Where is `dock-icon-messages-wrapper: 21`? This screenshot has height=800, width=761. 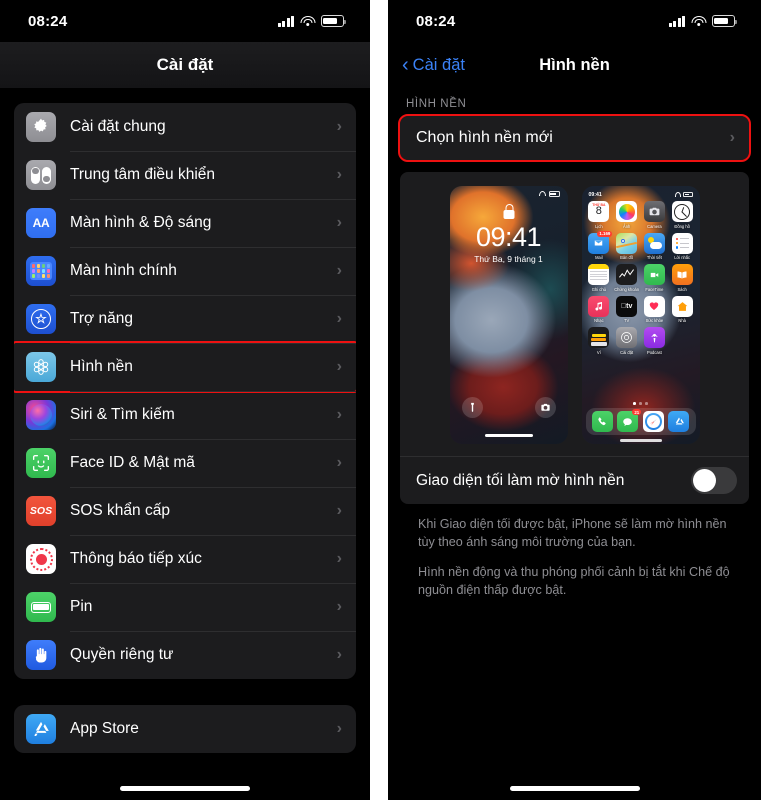
dock-icon-messages-wrapper: 21 is located at coordinates (629, 420).